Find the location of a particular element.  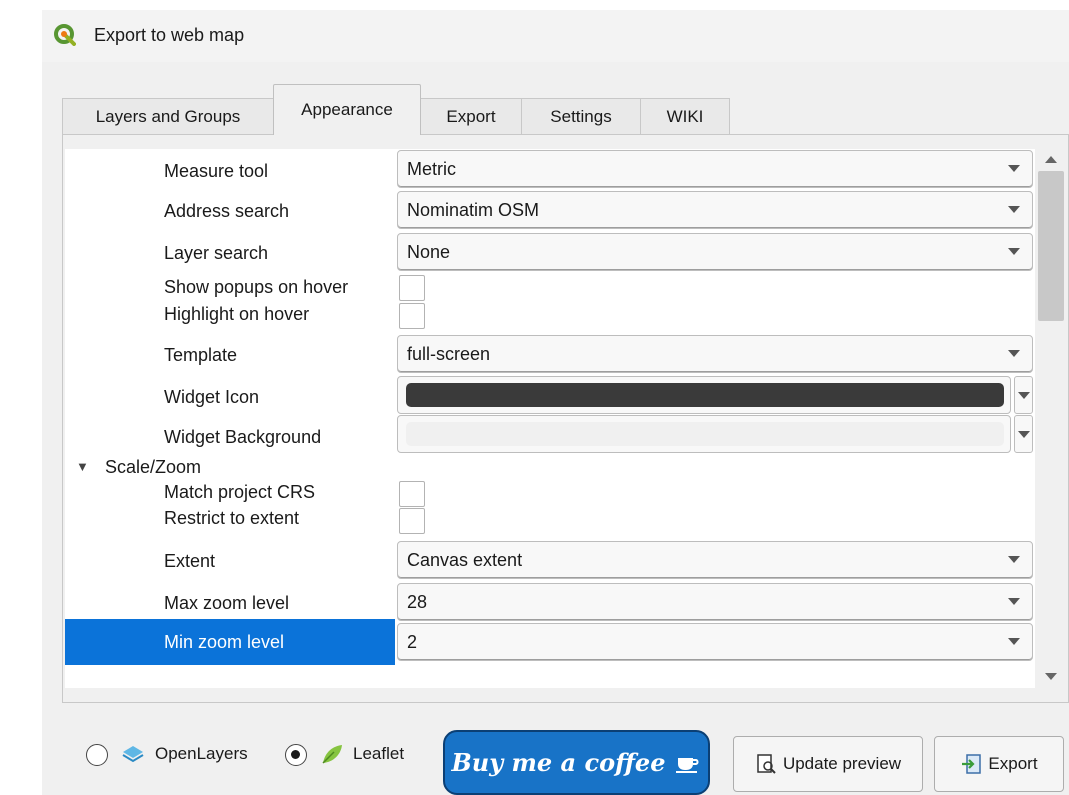

update-preview-button: Update preview is located at coordinates (828, 764).